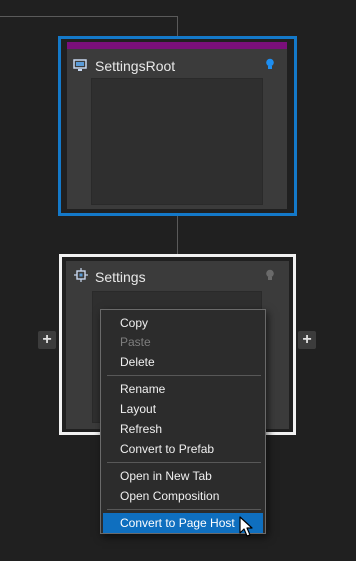  What do you see at coordinates (183, 496) in the screenshot?
I see `menu-item-open-composition: Open Composition` at bounding box center [183, 496].